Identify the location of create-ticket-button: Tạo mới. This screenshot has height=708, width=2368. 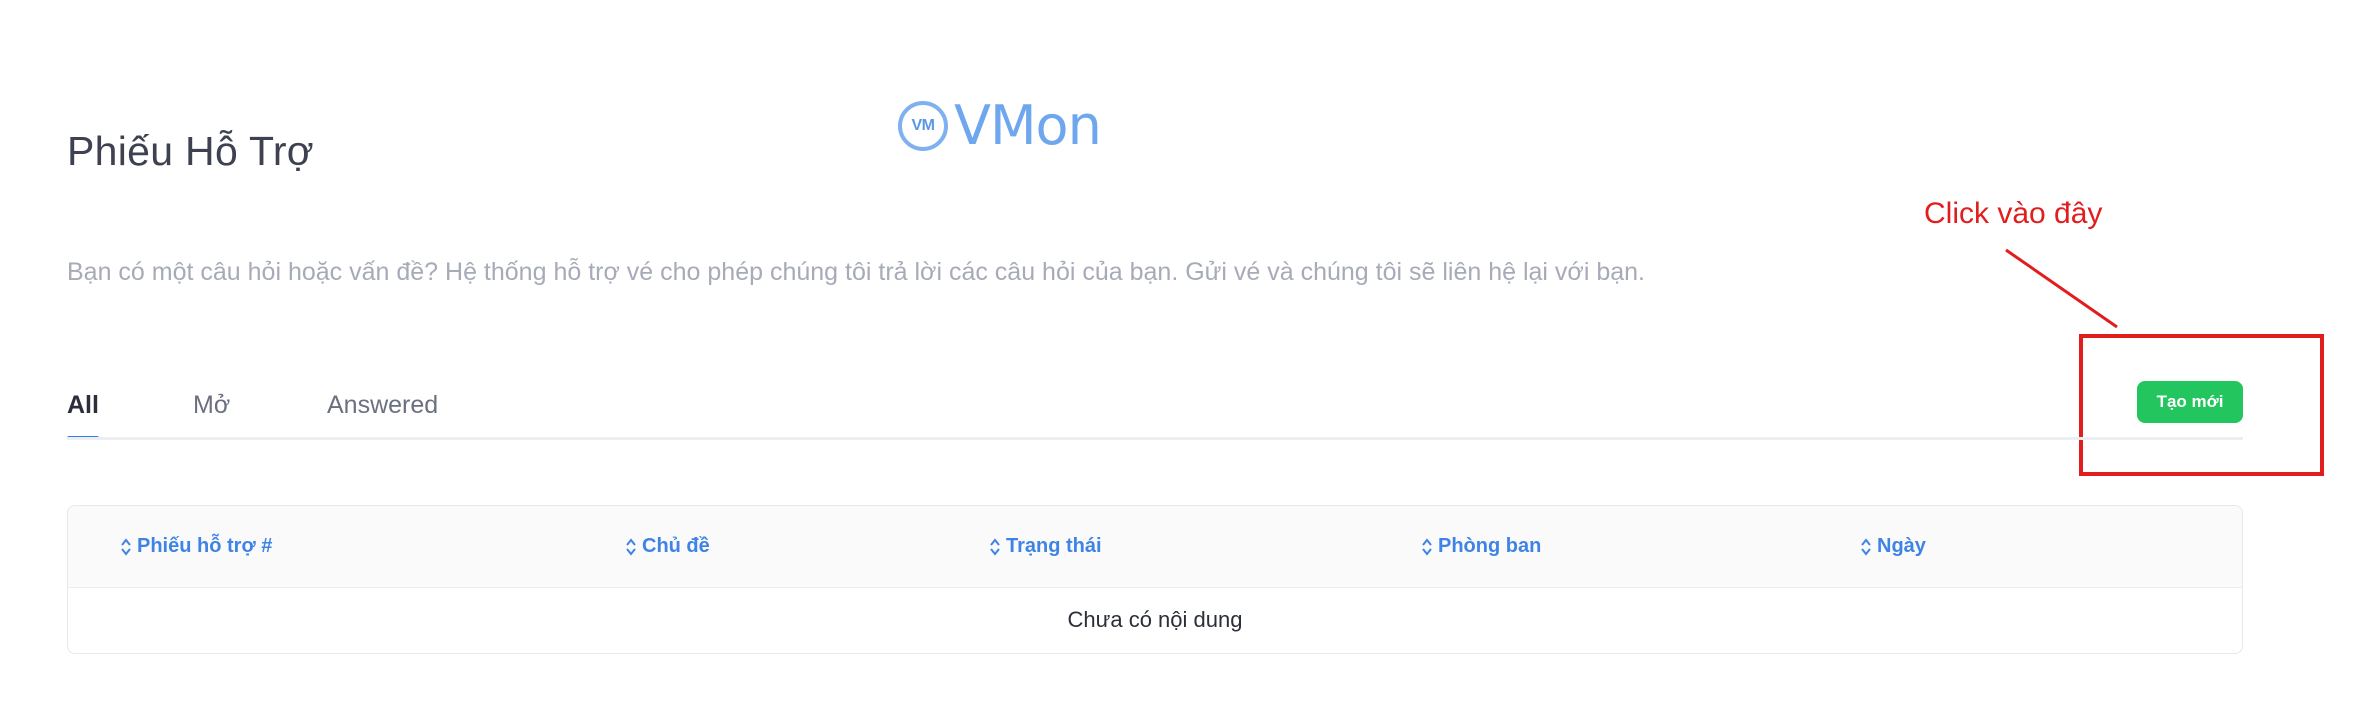
(2190, 402).